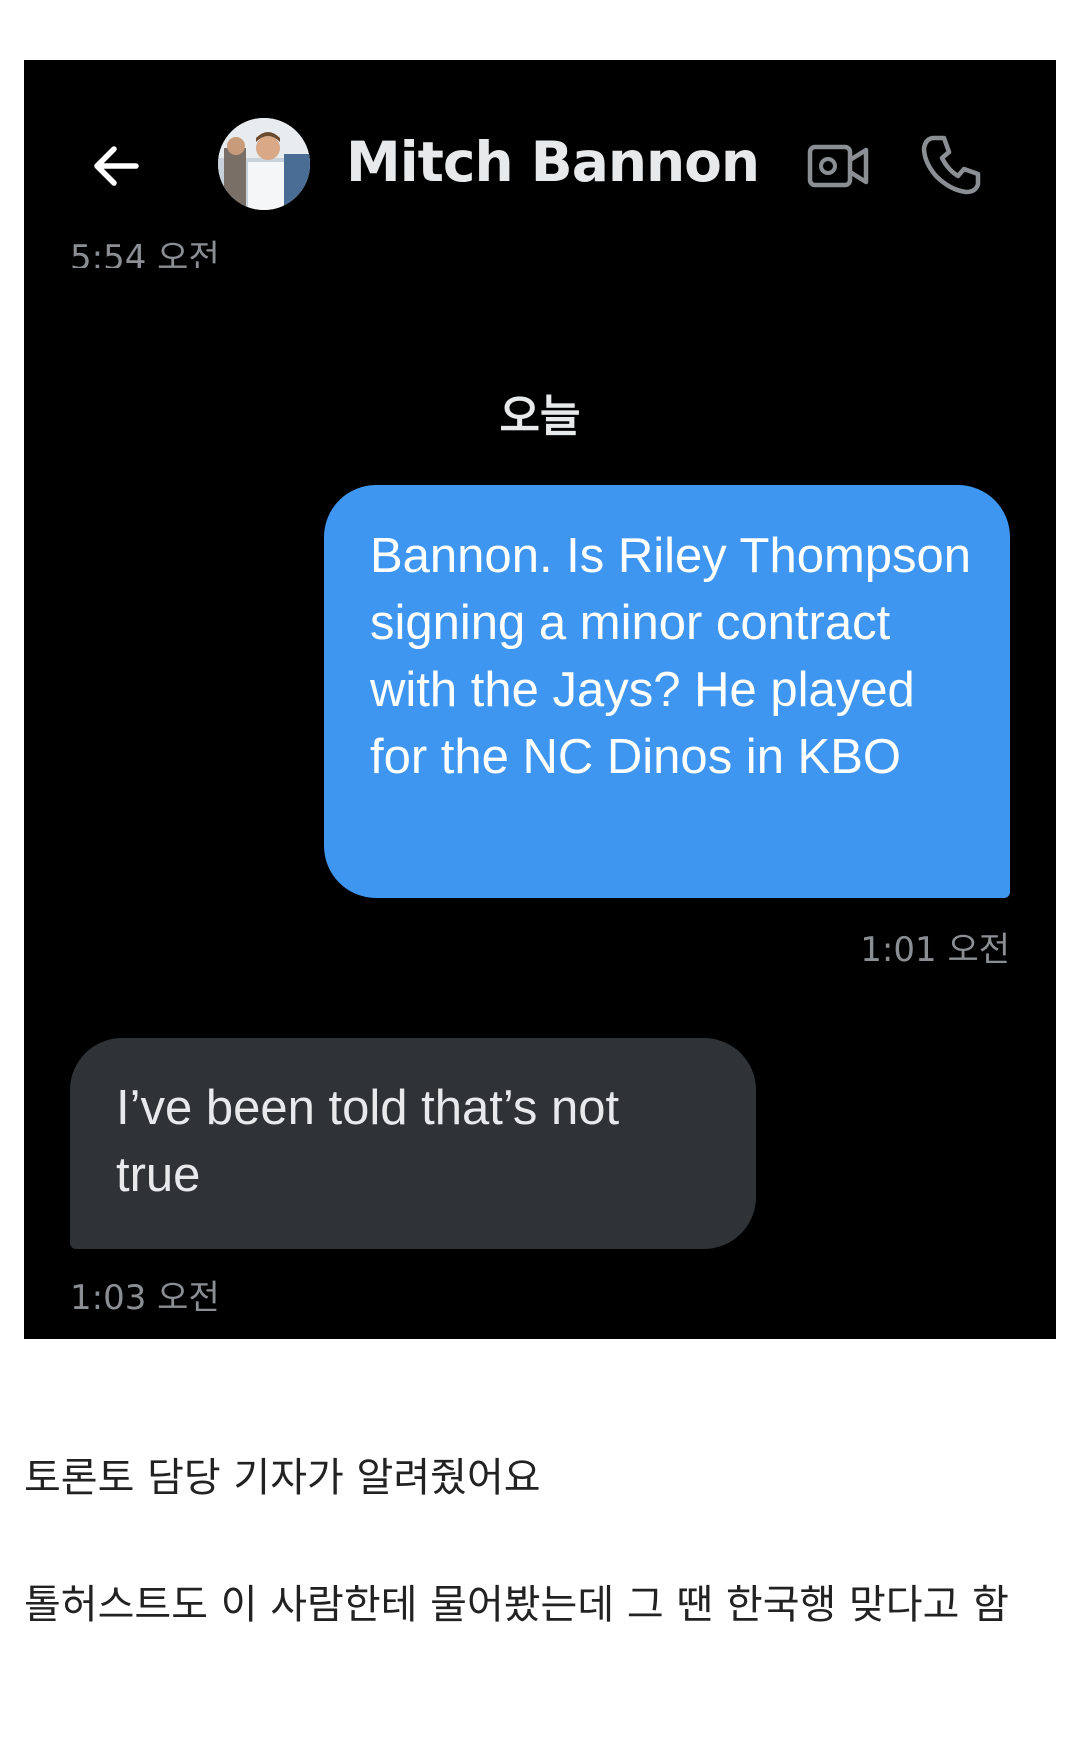 Image resolution: width=1080 pixels, height=1763 pixels. What do you see at coordinates (145, 253) in the screenshot?
I see `previous-message-timestamp: 5:54 오전` at bounding box center [145, 253].